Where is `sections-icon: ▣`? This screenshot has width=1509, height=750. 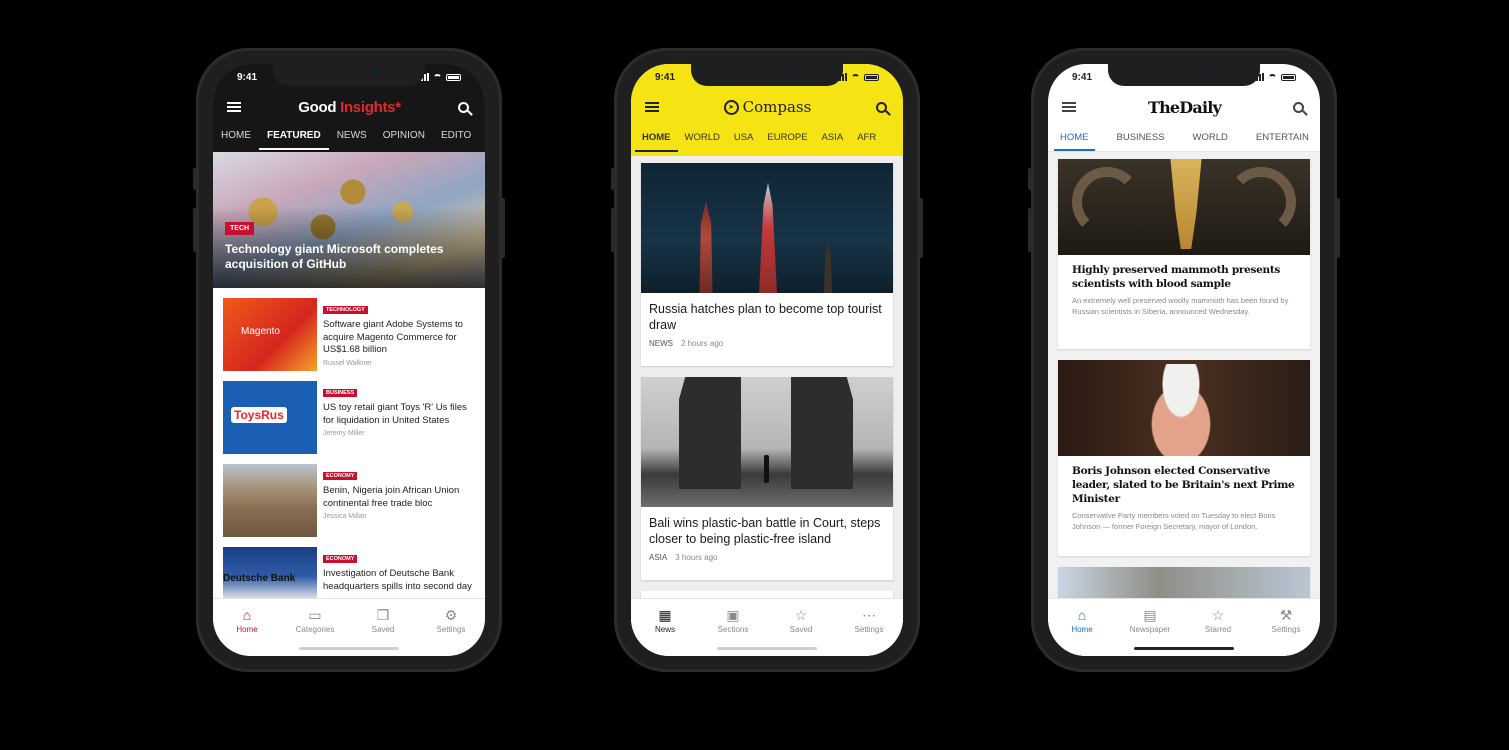
sections-icon: ▣ is located at coordinates (733, 615).